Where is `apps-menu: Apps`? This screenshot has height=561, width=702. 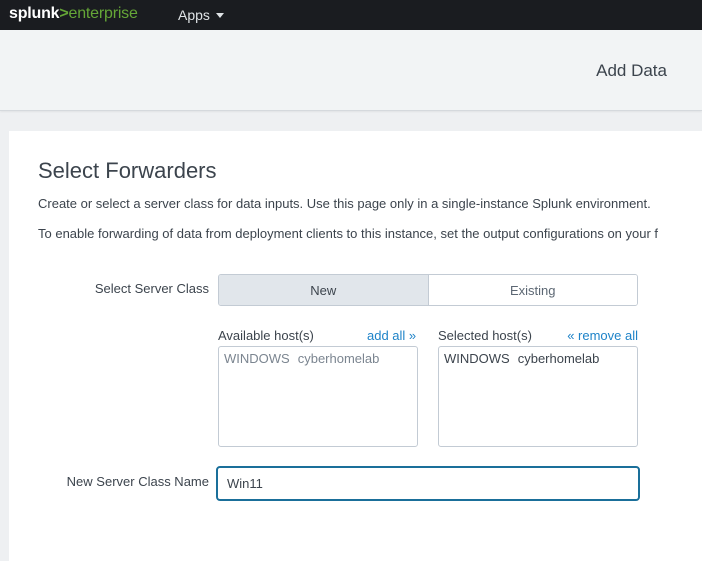 apps-menu: Apps is located at coordinates (201, 15).